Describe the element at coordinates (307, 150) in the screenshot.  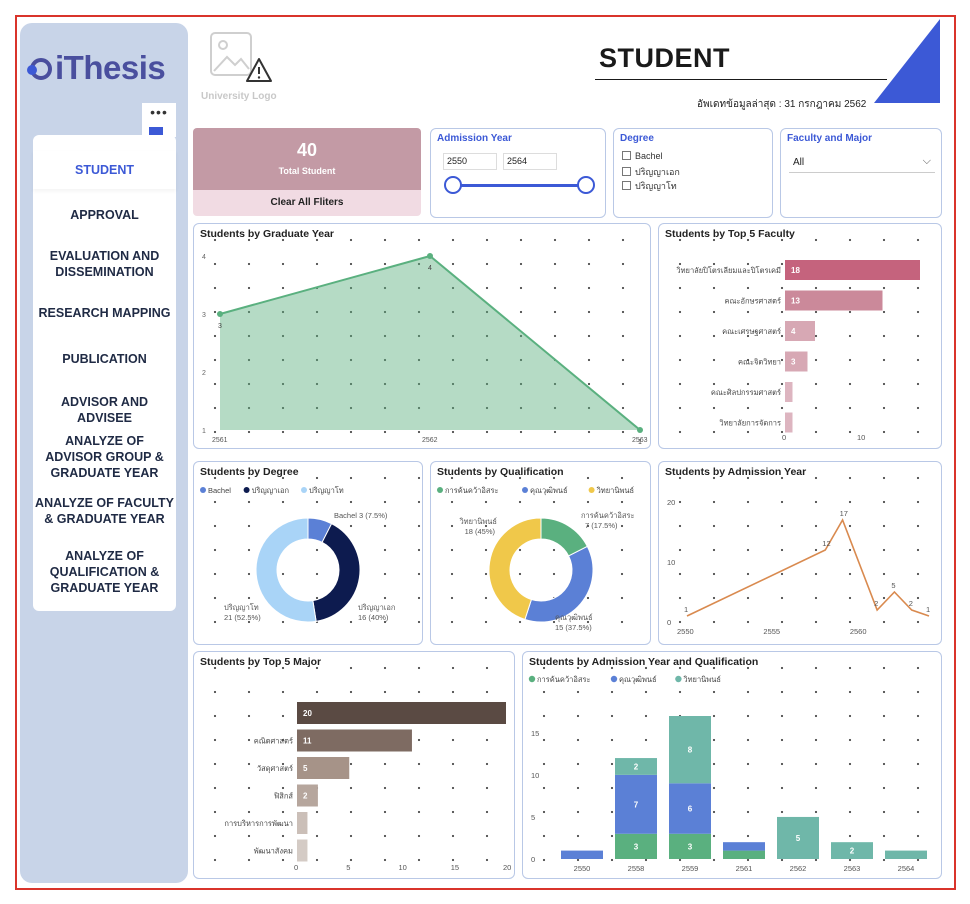
I see `kpi-value: 40` at that location.